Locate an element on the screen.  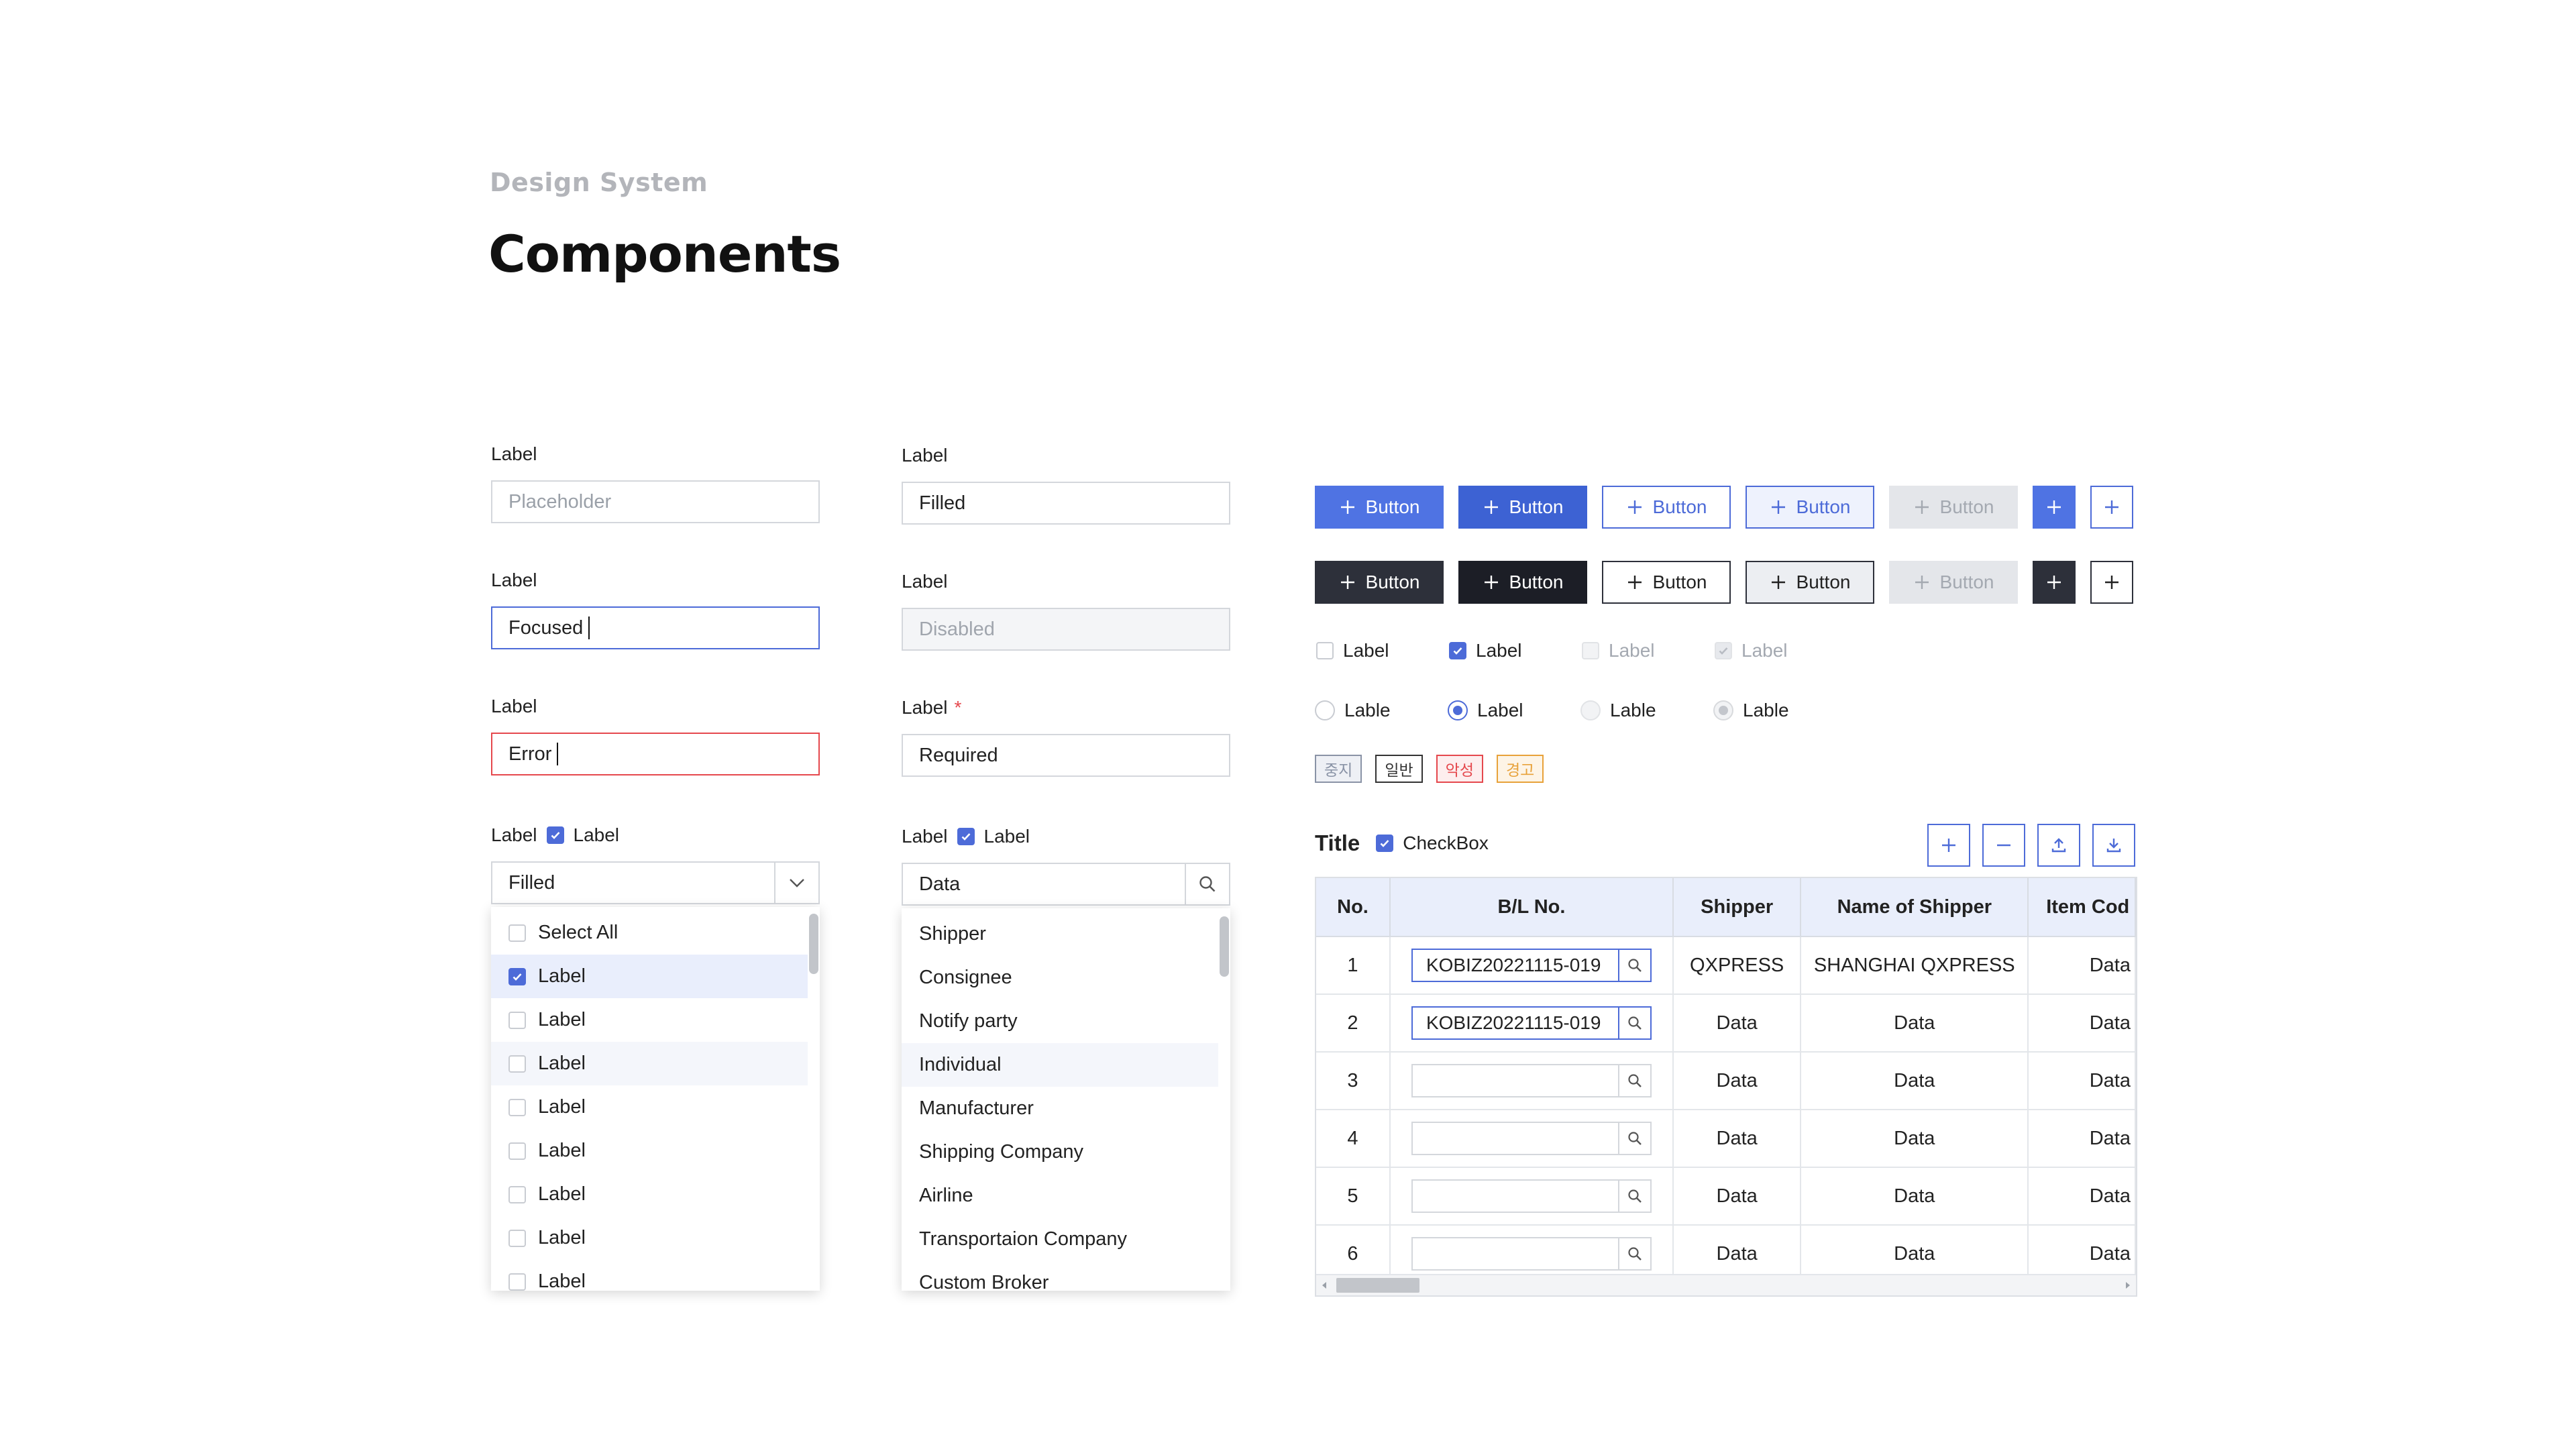
dark-button: Button is located at coordinates (1379, 582).